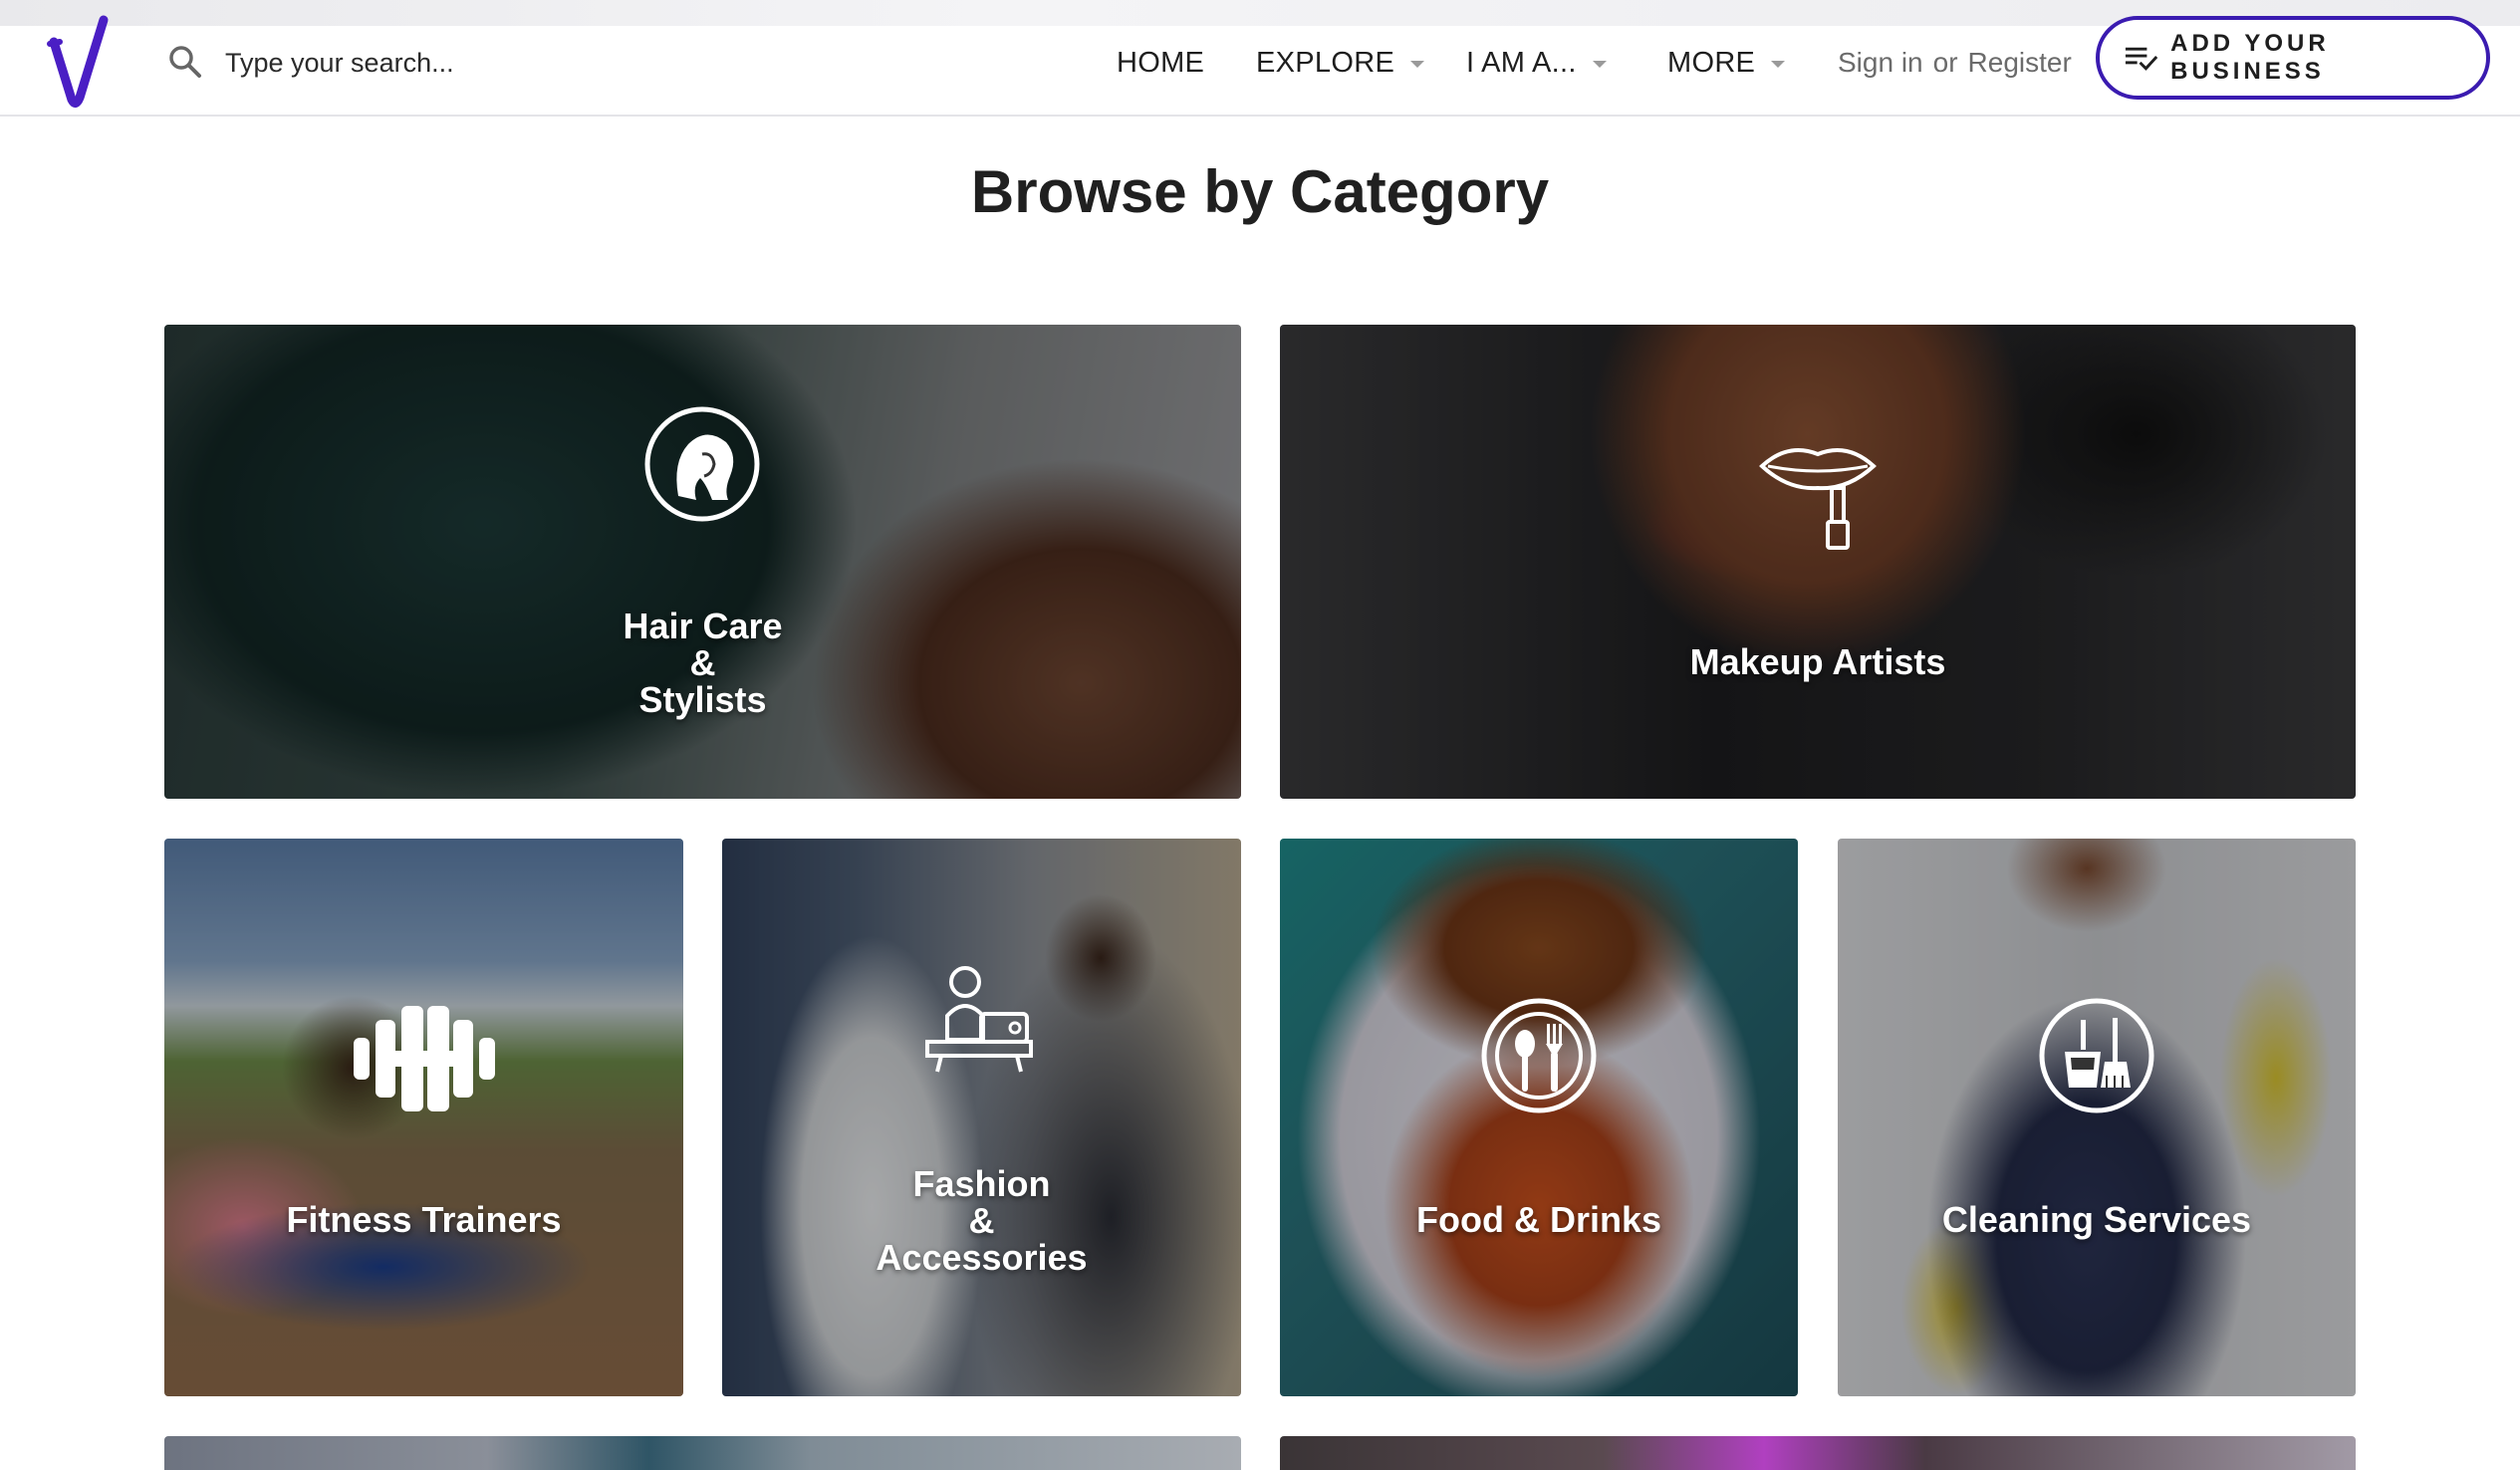  What do you see at coordinates (2097, 1117) in the screenshot?
I see `category-card-cleaning-services: Cleaning Services` at bounding box center [2097, 1117].